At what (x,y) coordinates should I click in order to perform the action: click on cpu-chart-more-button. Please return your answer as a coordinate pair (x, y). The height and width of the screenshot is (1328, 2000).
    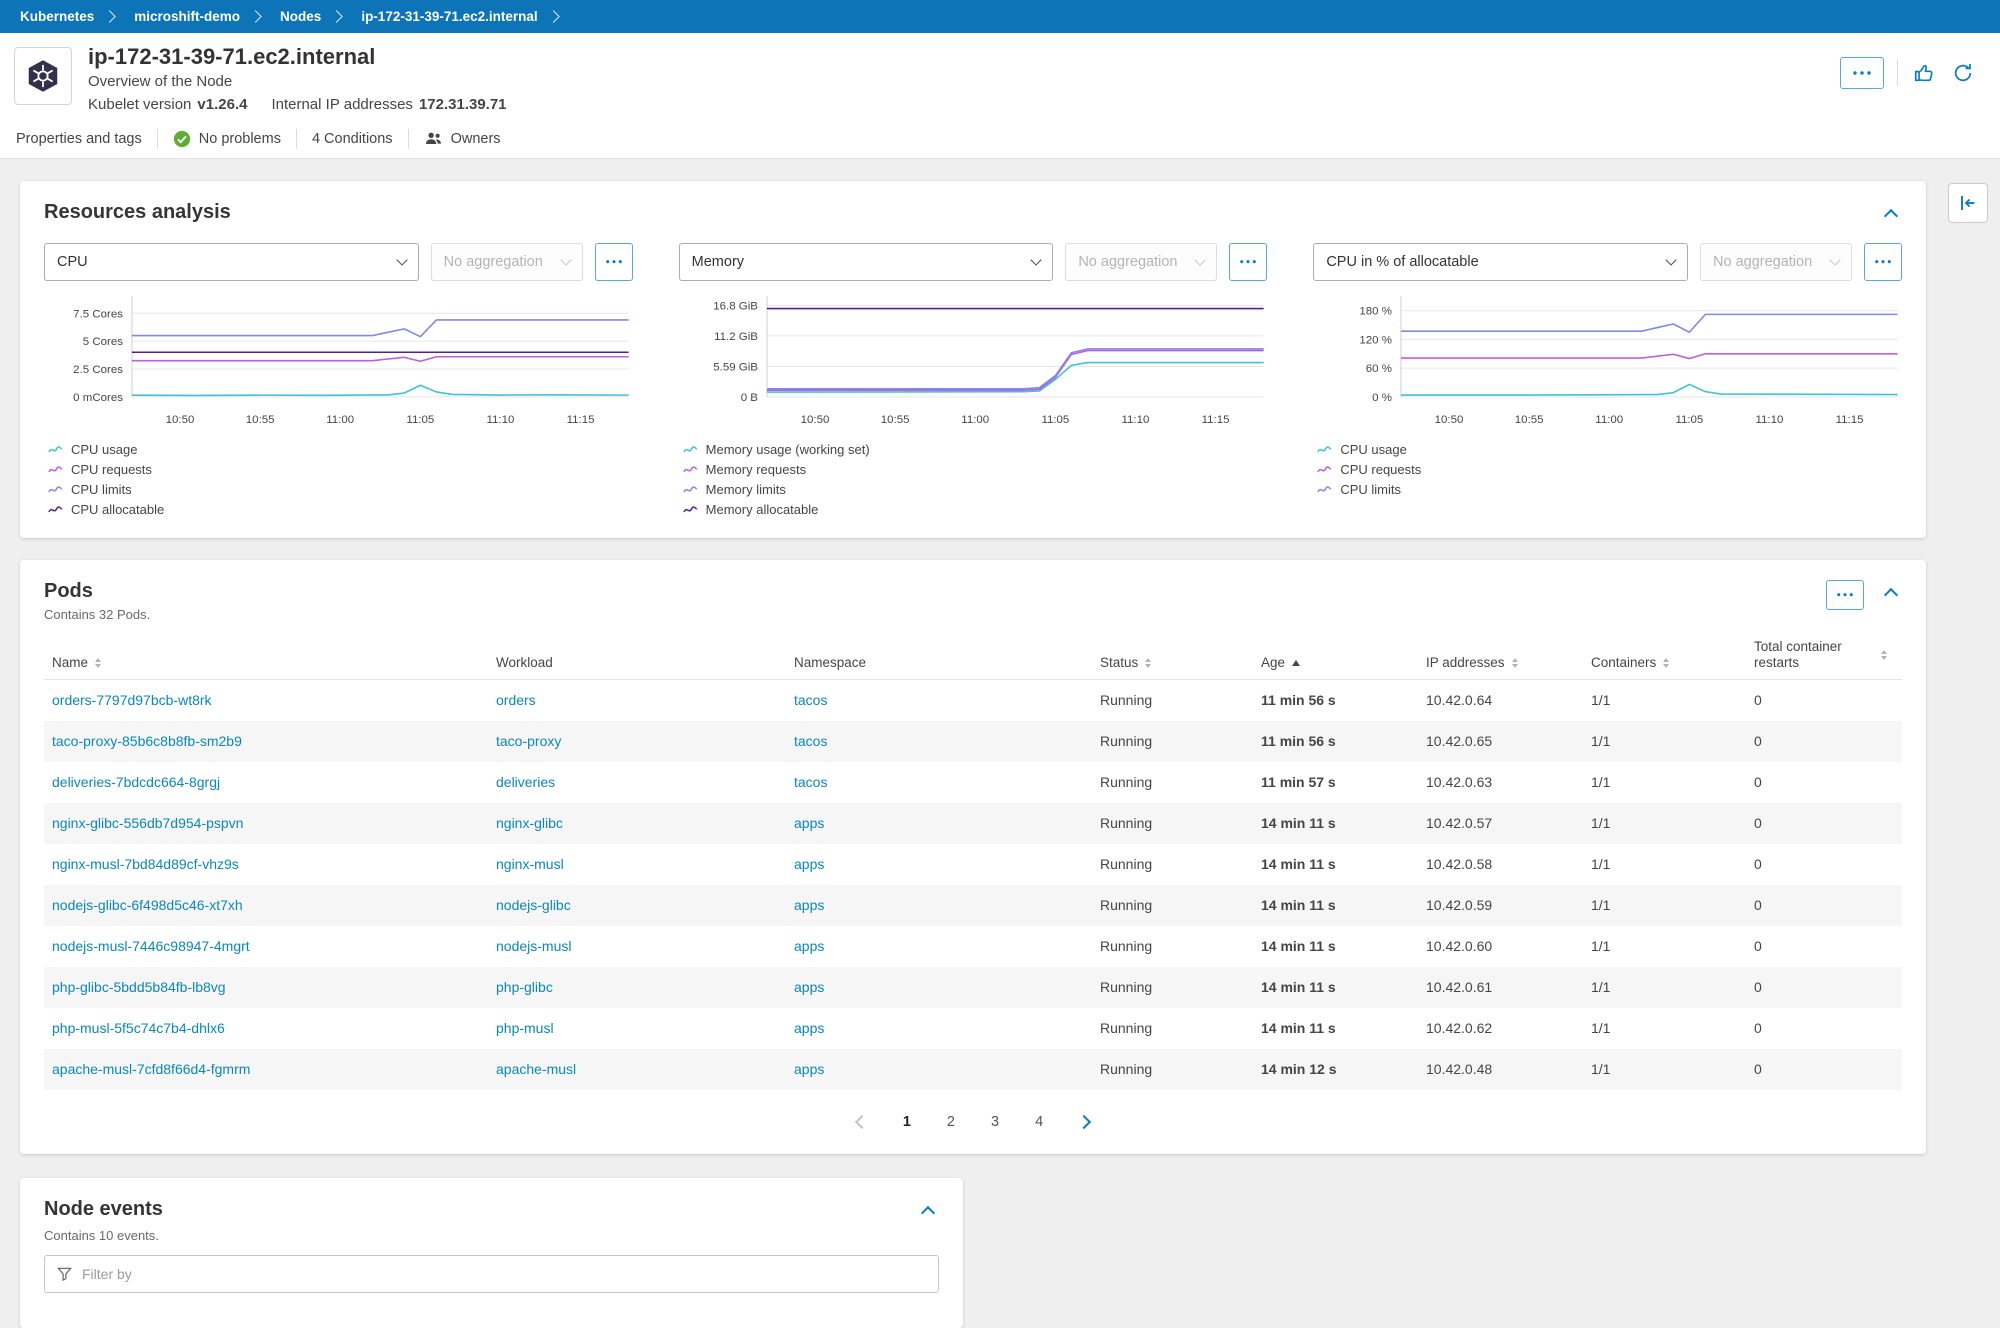
    Looking at the image, I should click on (613, 262).